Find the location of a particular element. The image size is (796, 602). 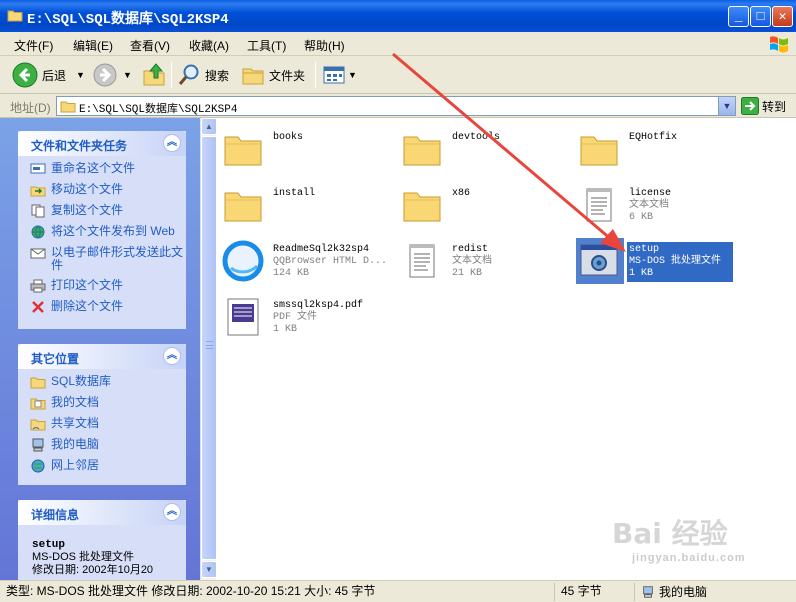

back-button: 后退 ▼ is located at coordinates (48, 75).